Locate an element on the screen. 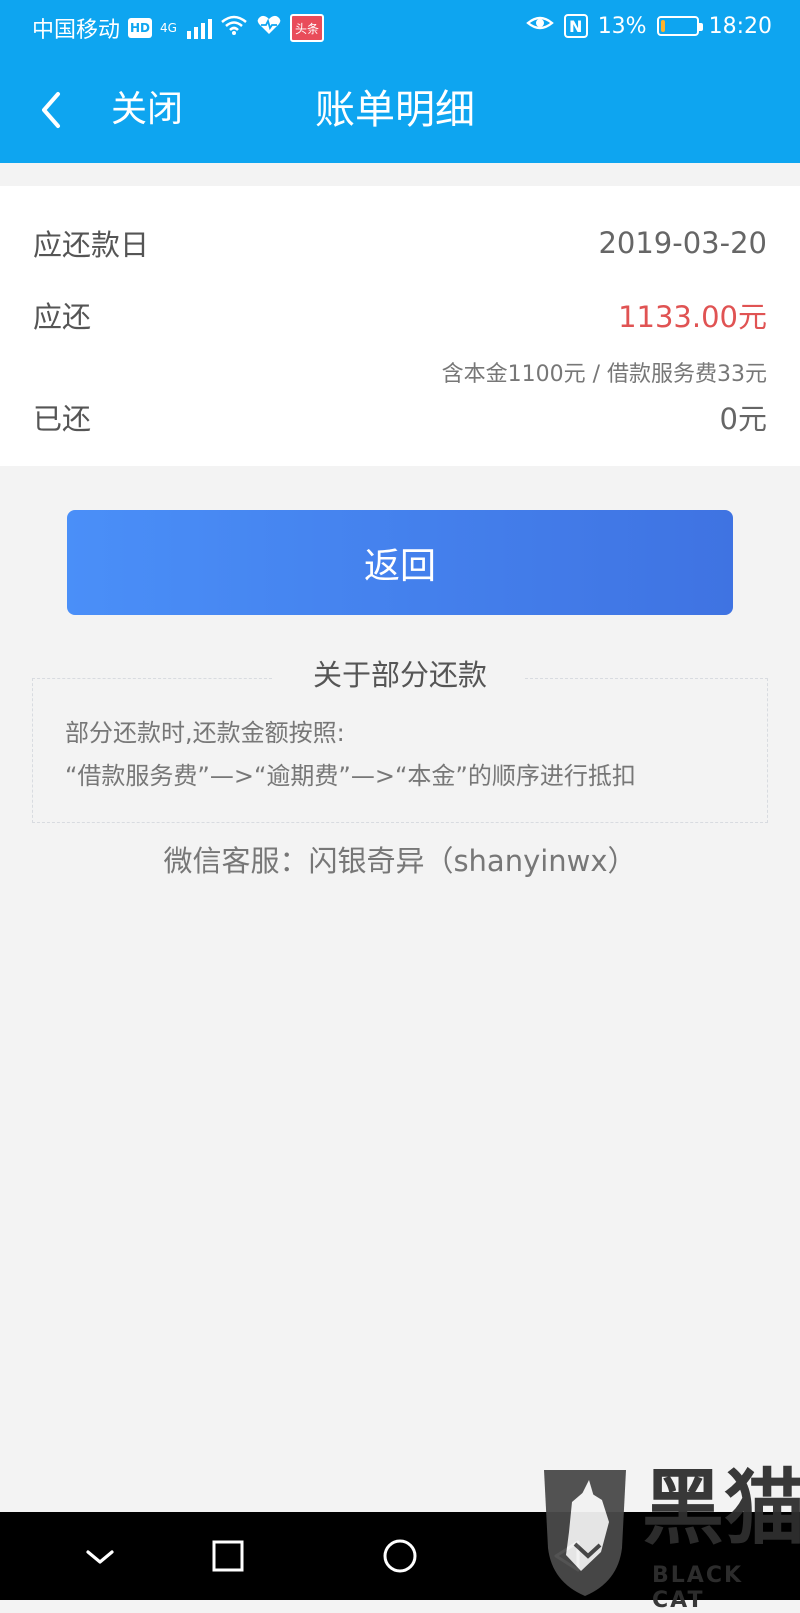 Image resolution: width=800 pixels, height=1613 pixels. nav-bar: 关闭 账单明细 is located at coordinates (400, 110).